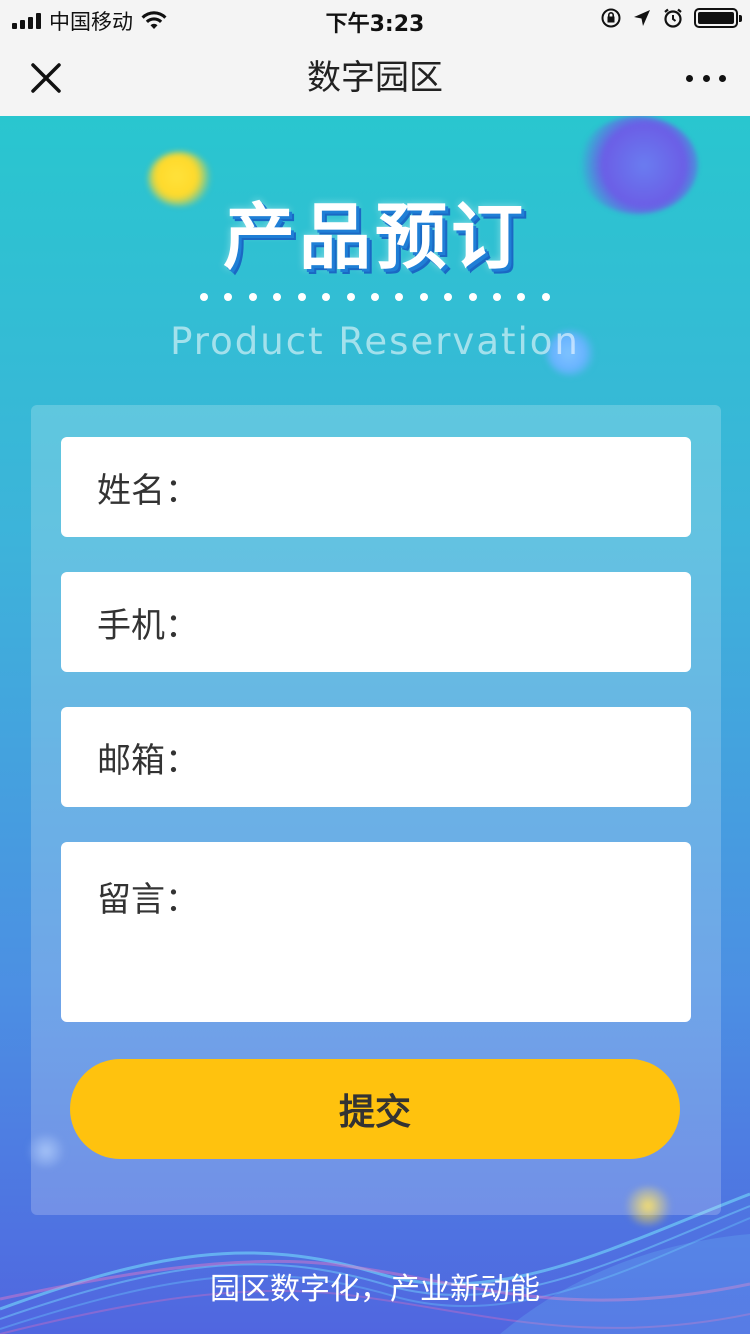 The width and height of the screenshot is (750, 1334). What do you see at coordinates (148, 760) in the screenshot?
I see `email-label: 邮箱：` at bounding box center [148, 760].